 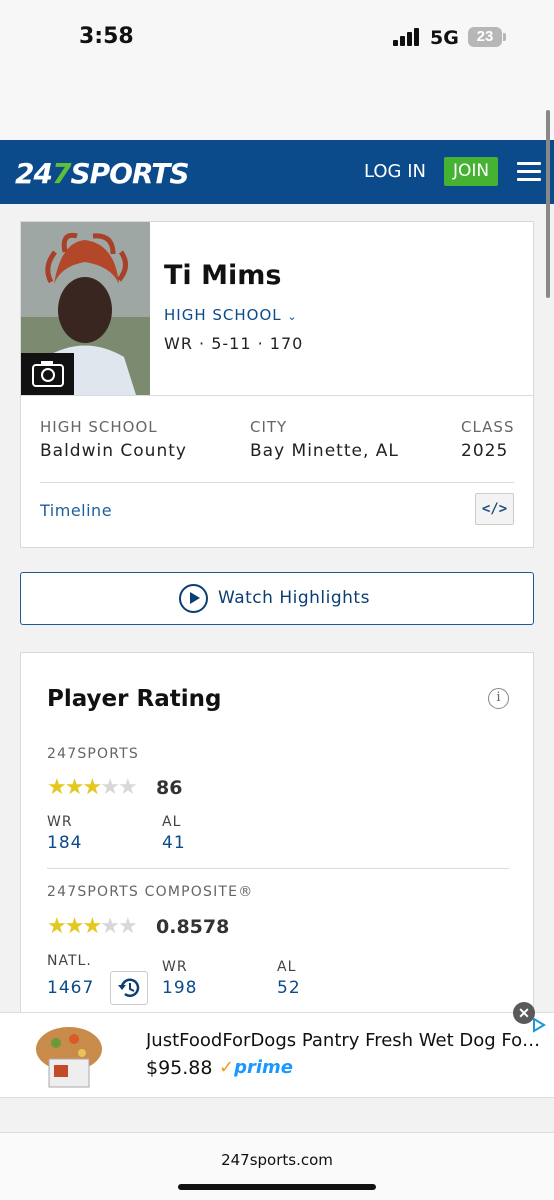 I want to click on city-value: Bay Minette, AL, so click(x=324, y=451).